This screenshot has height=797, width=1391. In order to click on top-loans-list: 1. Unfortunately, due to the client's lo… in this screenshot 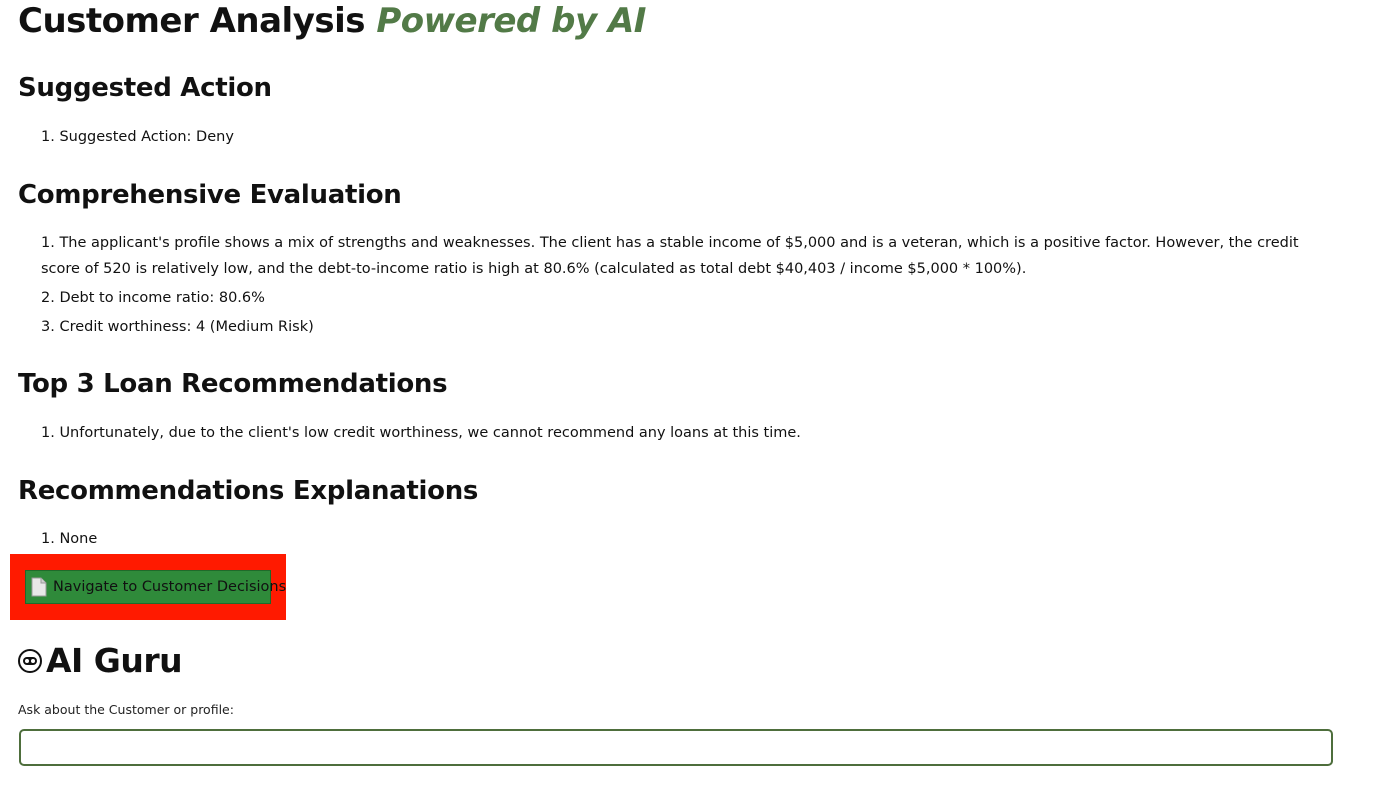, I will do `click(691, 434)`.